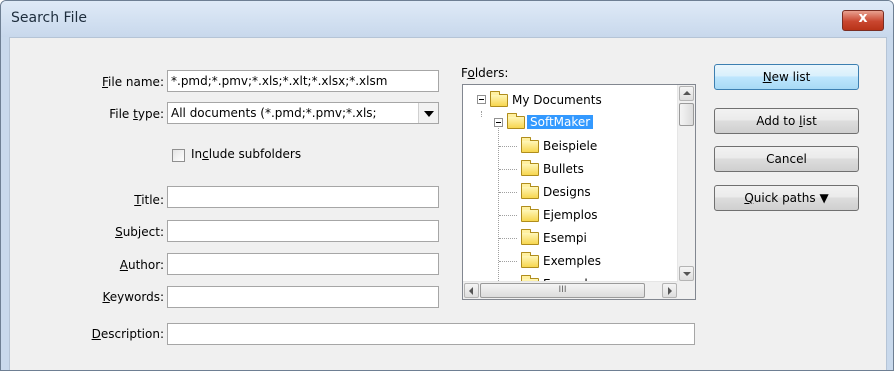 The width and height of the screenshot is (894, 371). What do you see at coordinates (149, 200) in the screenshot?
I see `title-label: Title:` at bounding box center [149, 200].